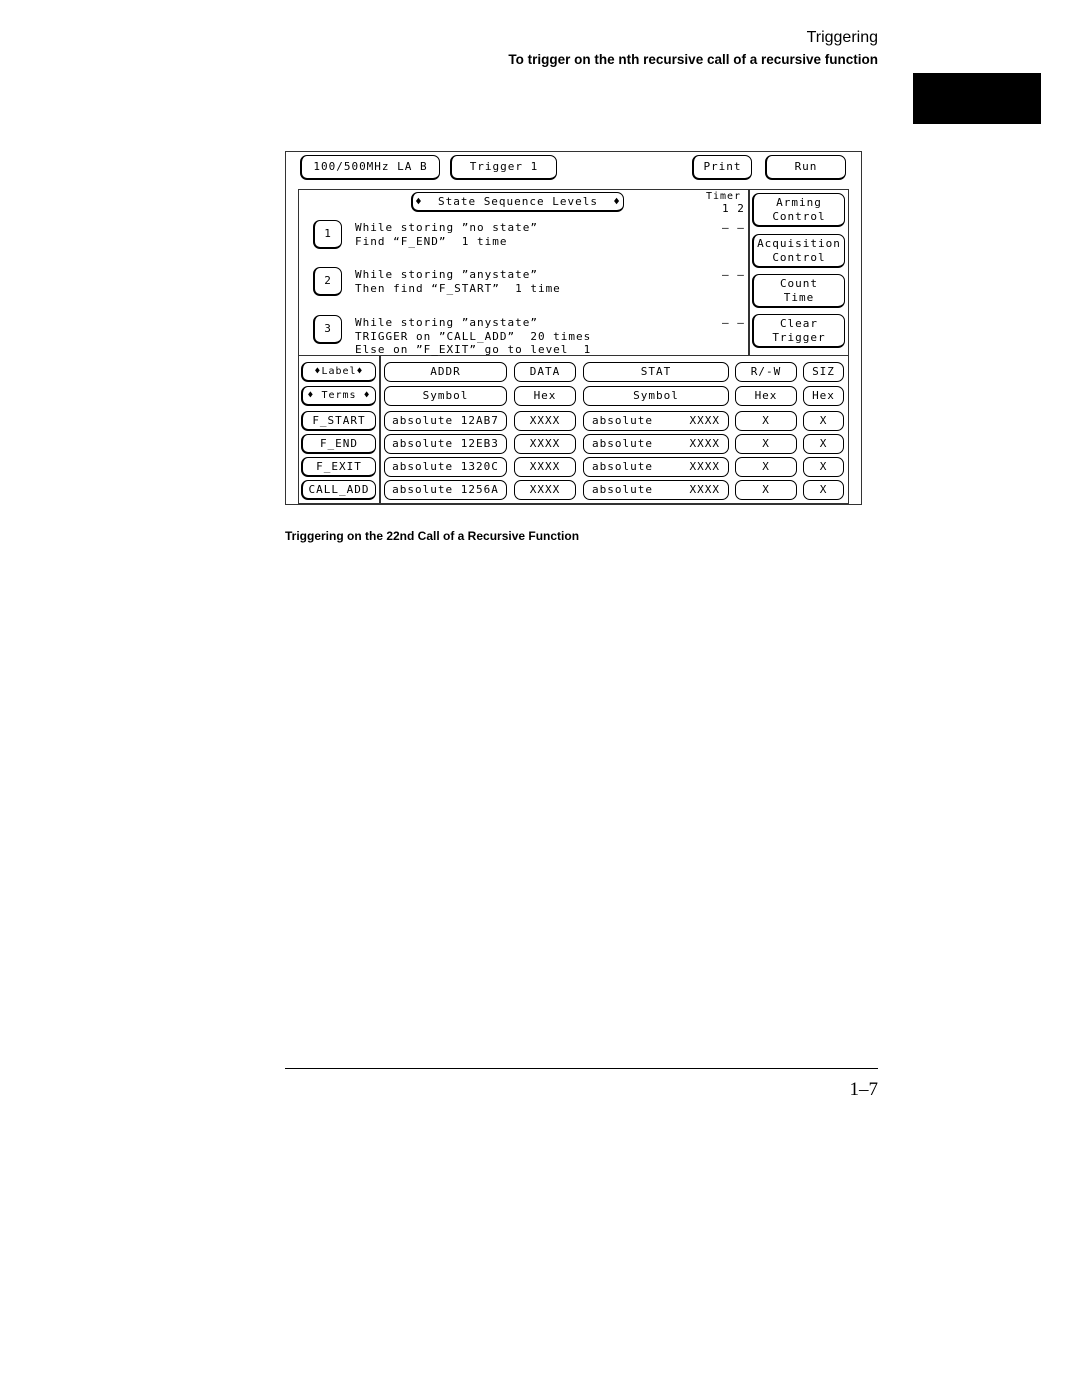  Describe the element at coordinates (446, 322) in the screenshot. I see `level-3-line: While storing ”anystate”` at that location.